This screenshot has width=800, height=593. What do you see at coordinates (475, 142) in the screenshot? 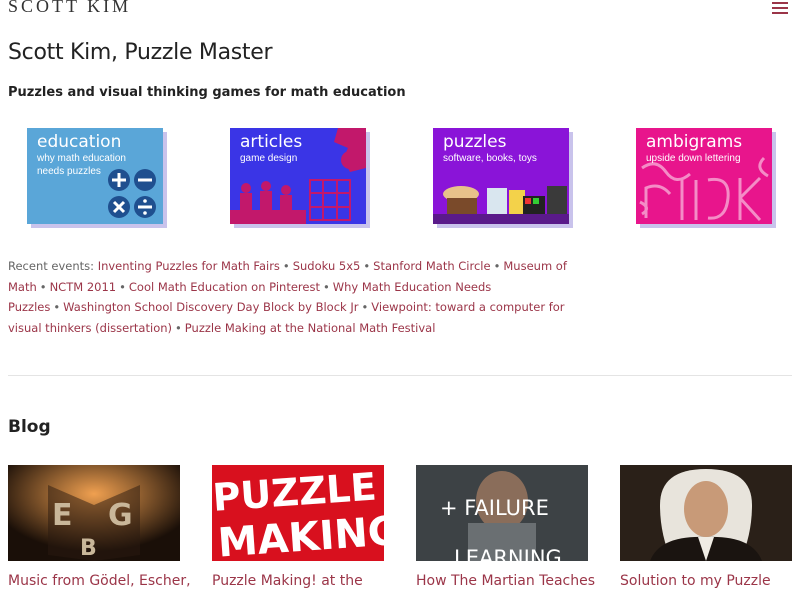
I see `tile-title: puzzles` at bounding box center [475, 142].